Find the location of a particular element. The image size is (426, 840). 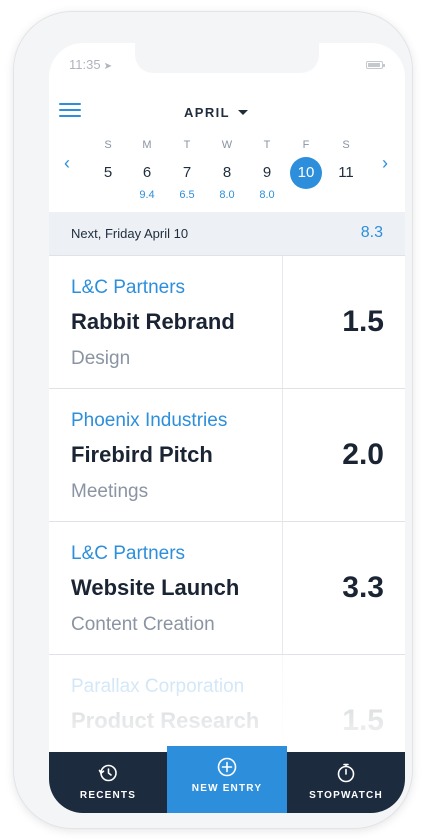

status-time: 11:35 ➤ is located at coordinates (90, 64).